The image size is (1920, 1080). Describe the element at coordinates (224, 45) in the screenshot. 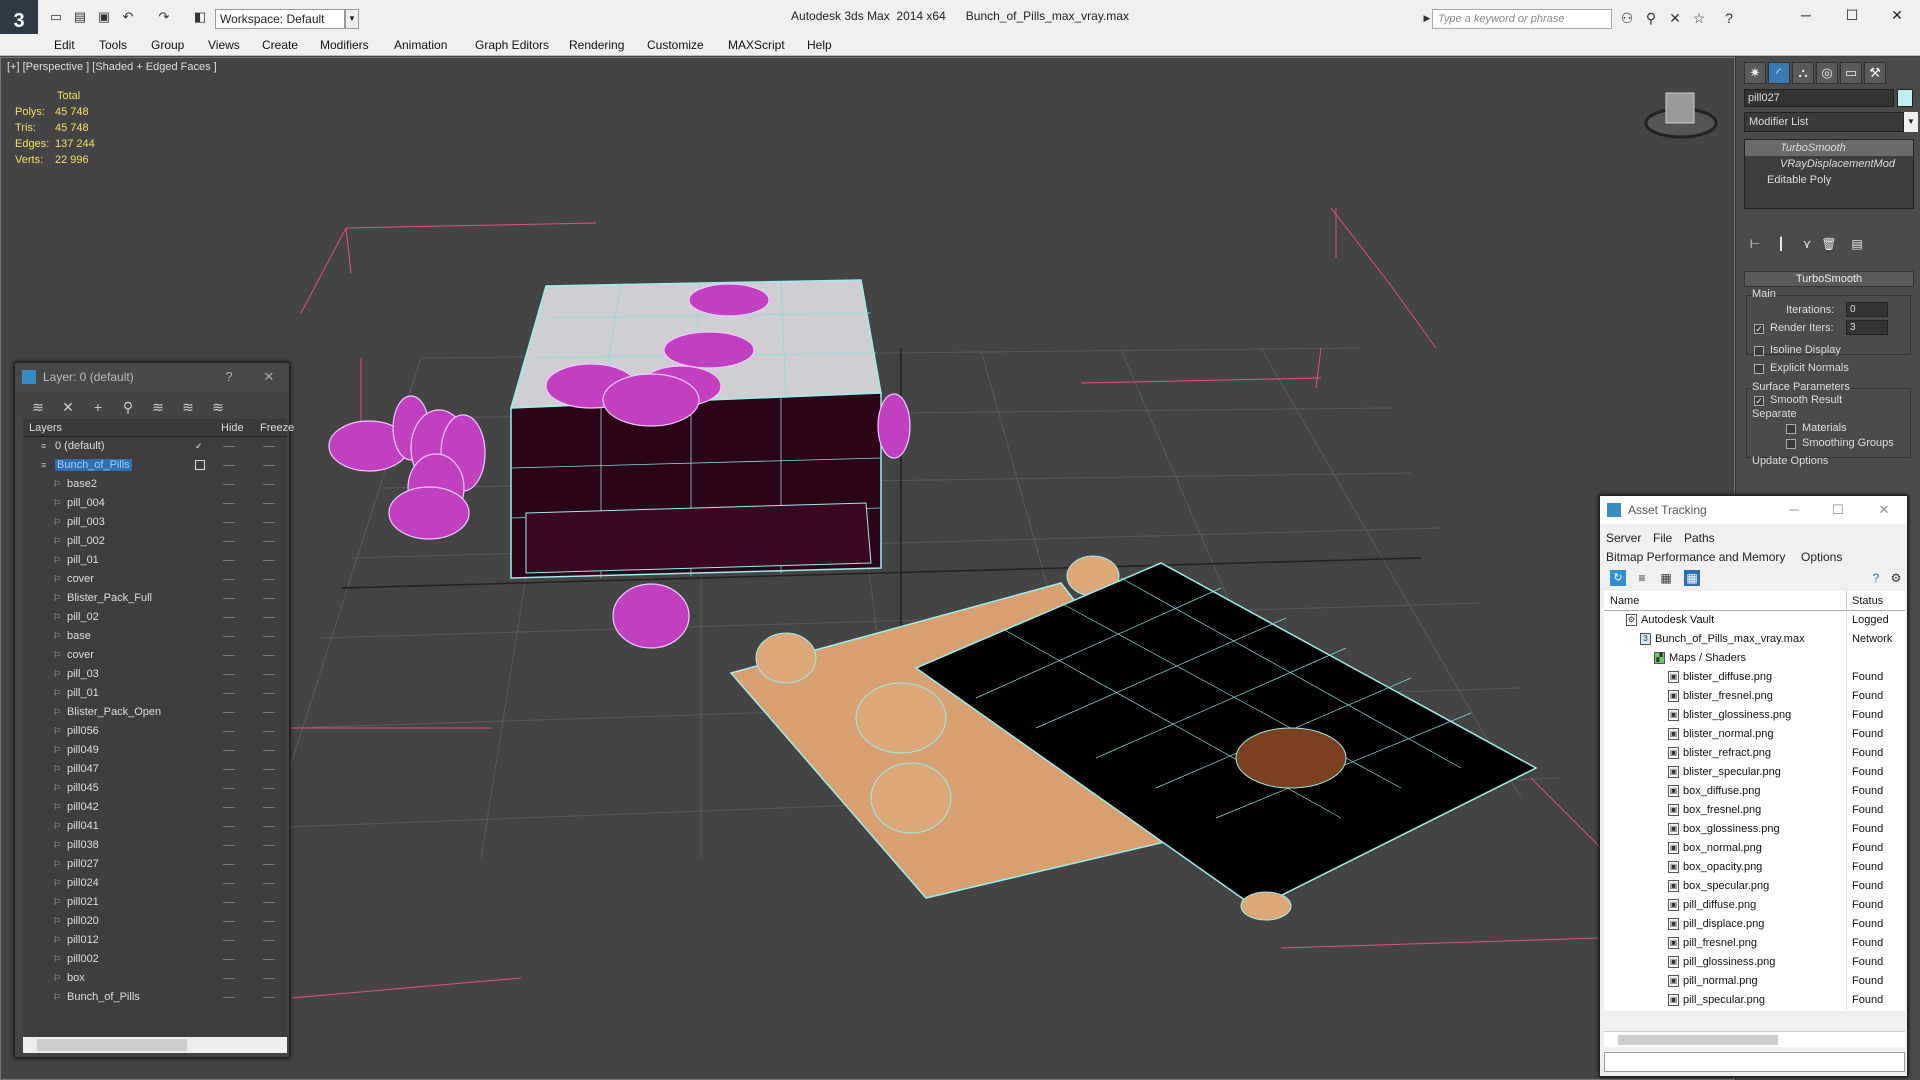

I see `menu-views: Views` at that location.